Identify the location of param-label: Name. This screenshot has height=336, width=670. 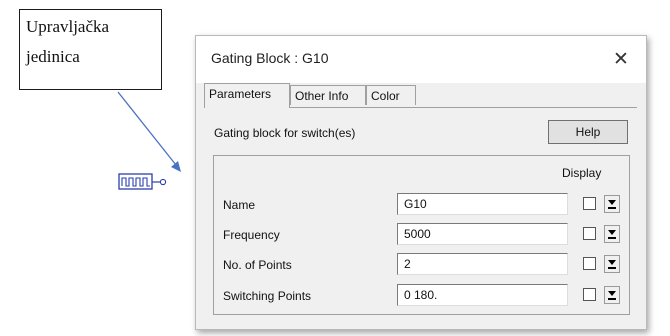
(239, 205).